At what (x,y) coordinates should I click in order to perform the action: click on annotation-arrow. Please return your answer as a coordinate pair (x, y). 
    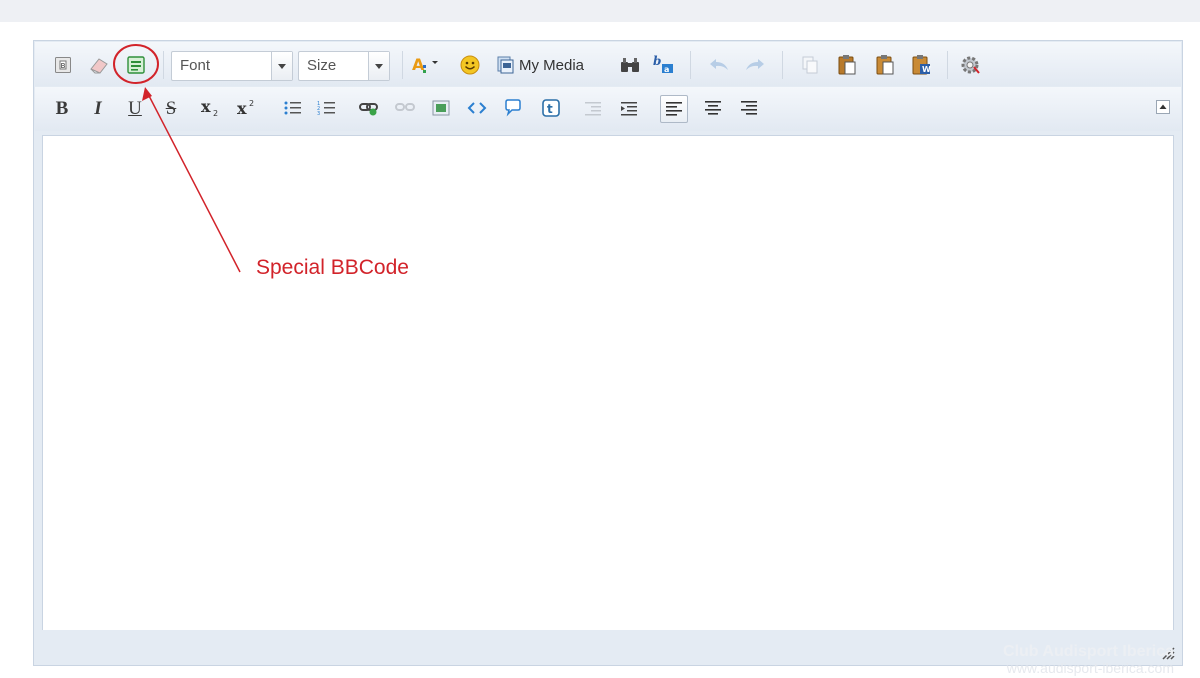
    Looking at the image, I should click on (193, 181).